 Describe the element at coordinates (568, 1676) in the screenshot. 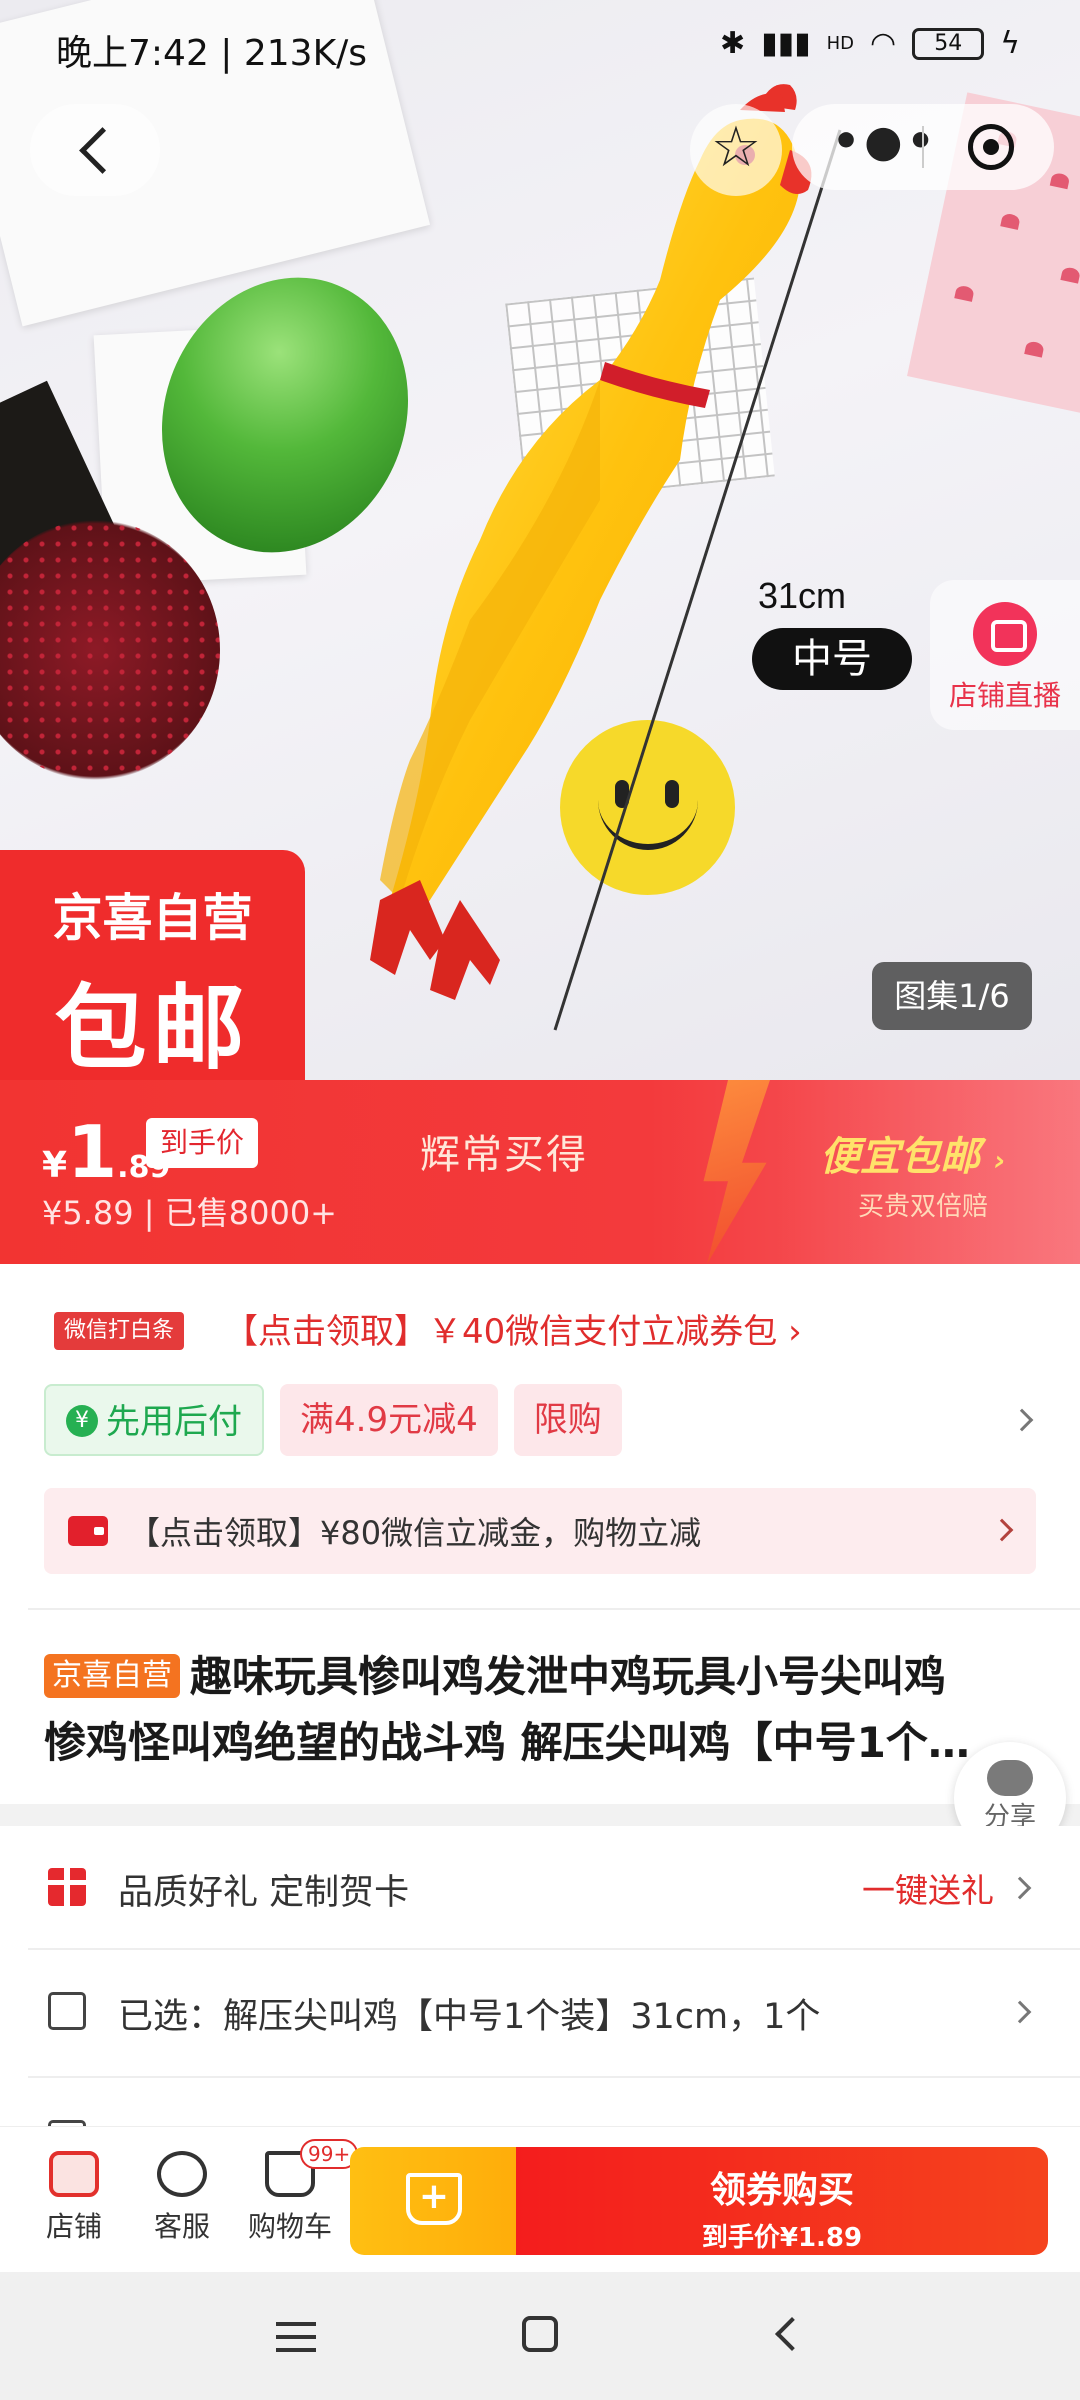

I see `product-title-line1: 趣味玩具惨叫鸡发泄中鸡玩具小号尖叫鸡` at that location.